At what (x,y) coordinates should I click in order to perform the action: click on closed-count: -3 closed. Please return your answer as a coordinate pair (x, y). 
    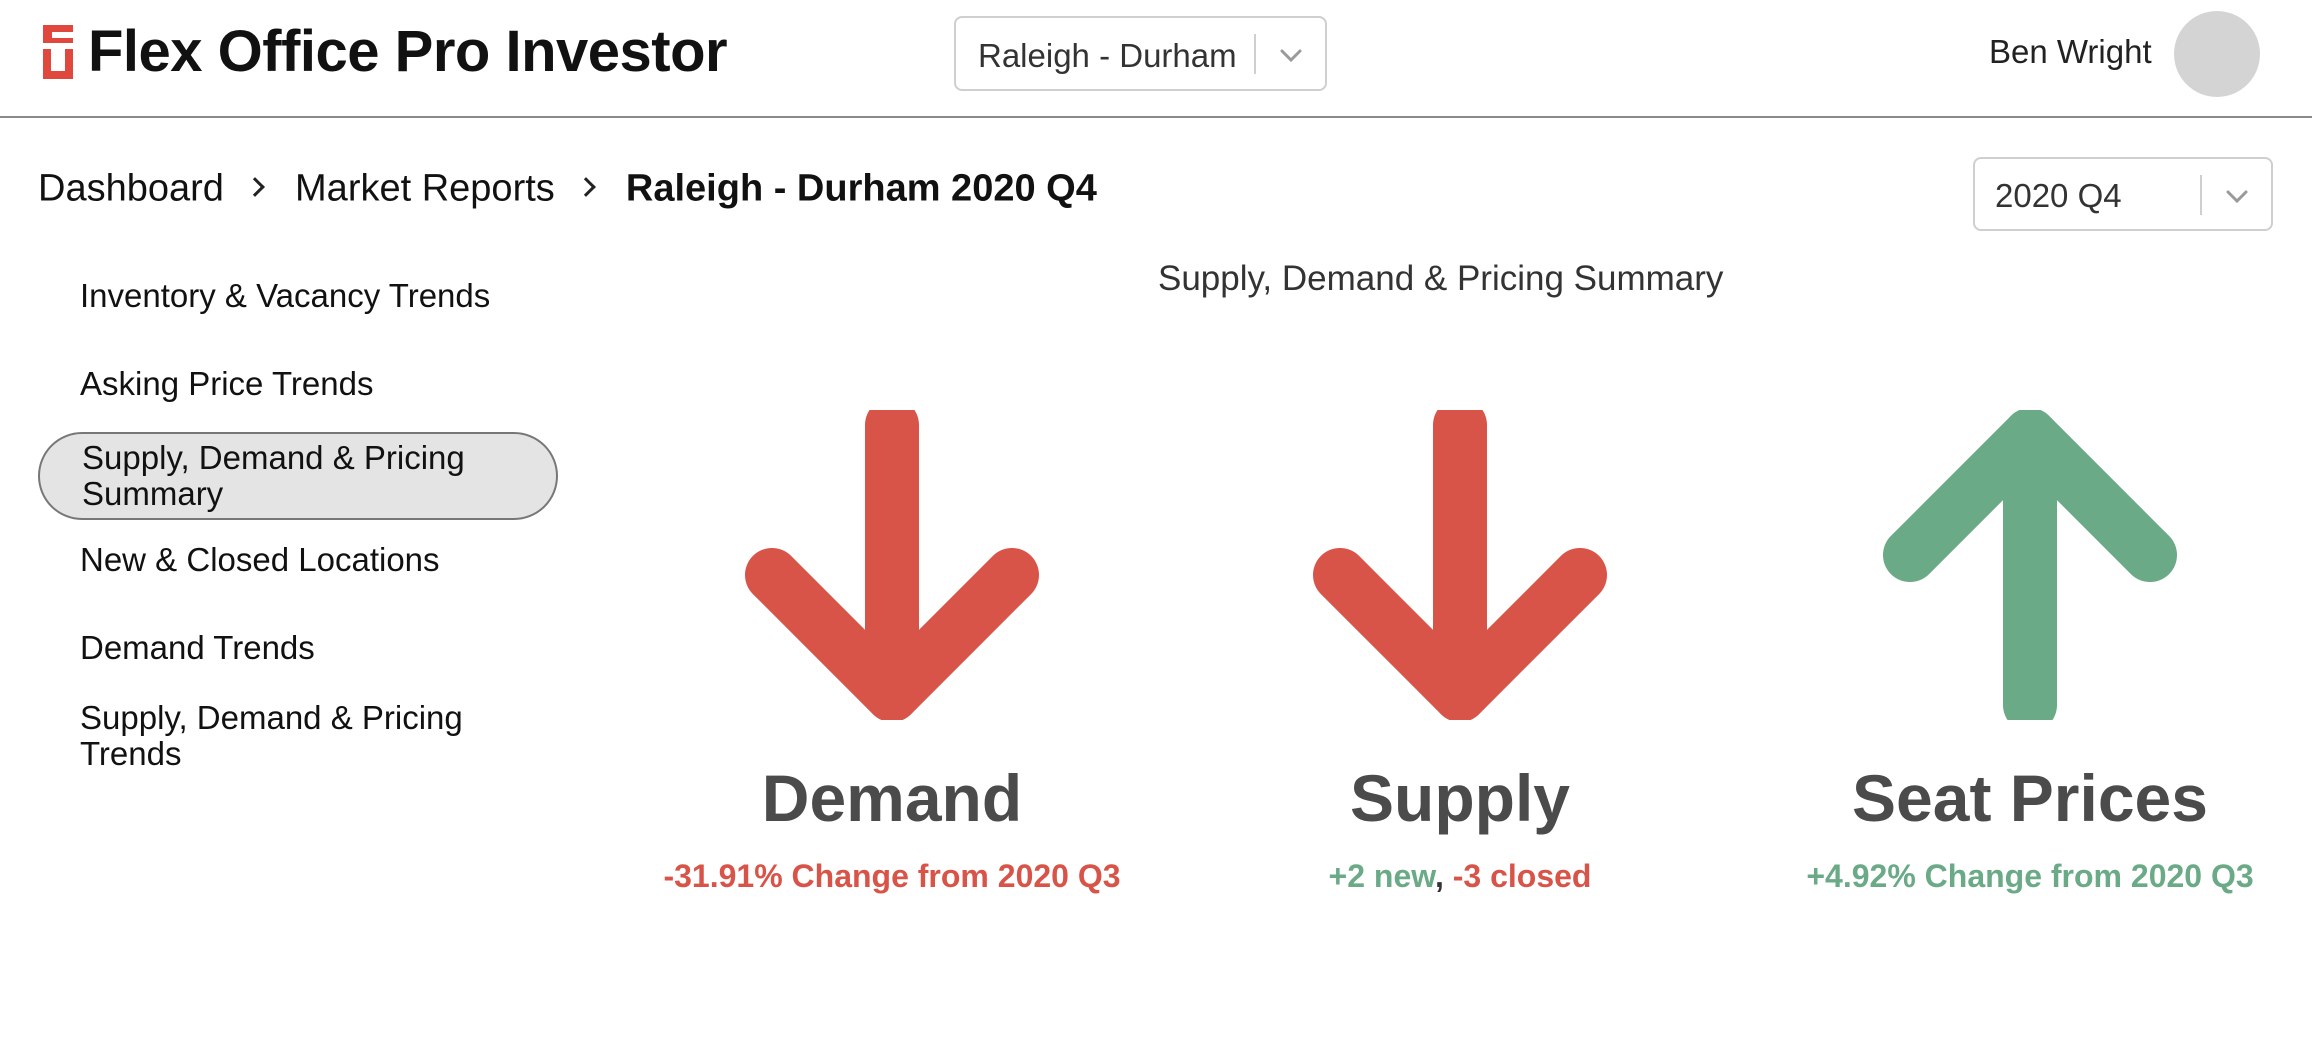
    Looking at the image, I should click on (1517, 876).